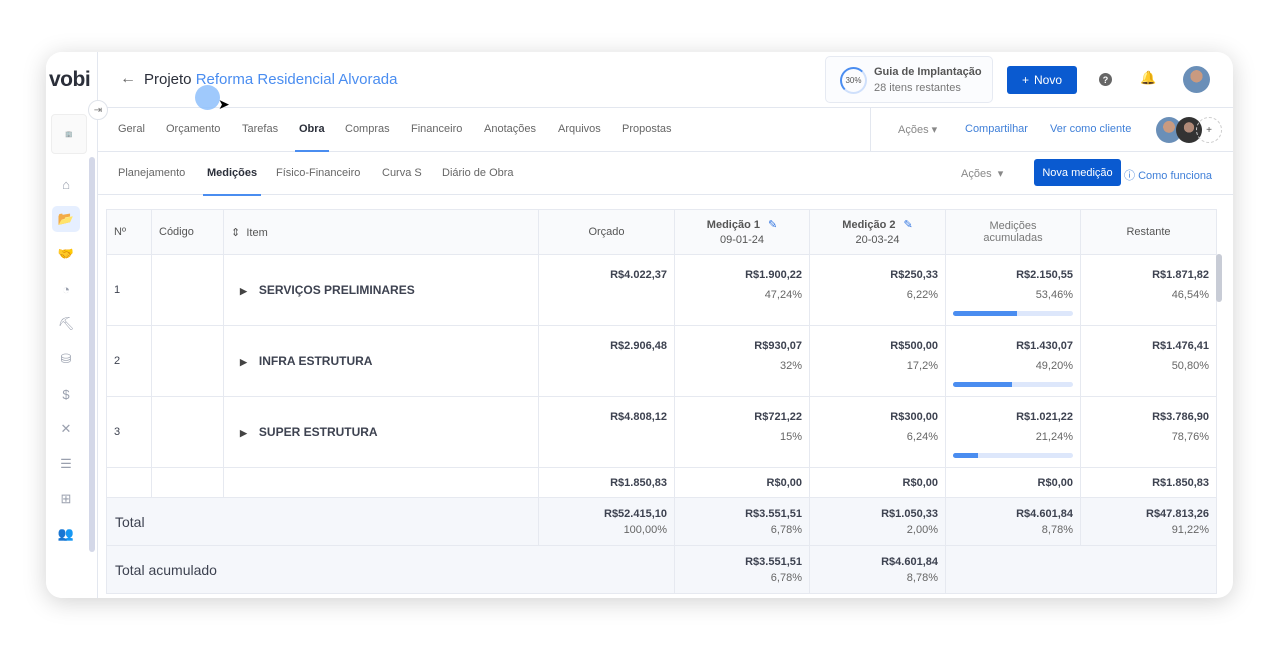 This screenshot has height=650, width=1280. Describe the element at coordinates (1177, 513) in the screenshot. I see `value: R$47.813,26` at that location.